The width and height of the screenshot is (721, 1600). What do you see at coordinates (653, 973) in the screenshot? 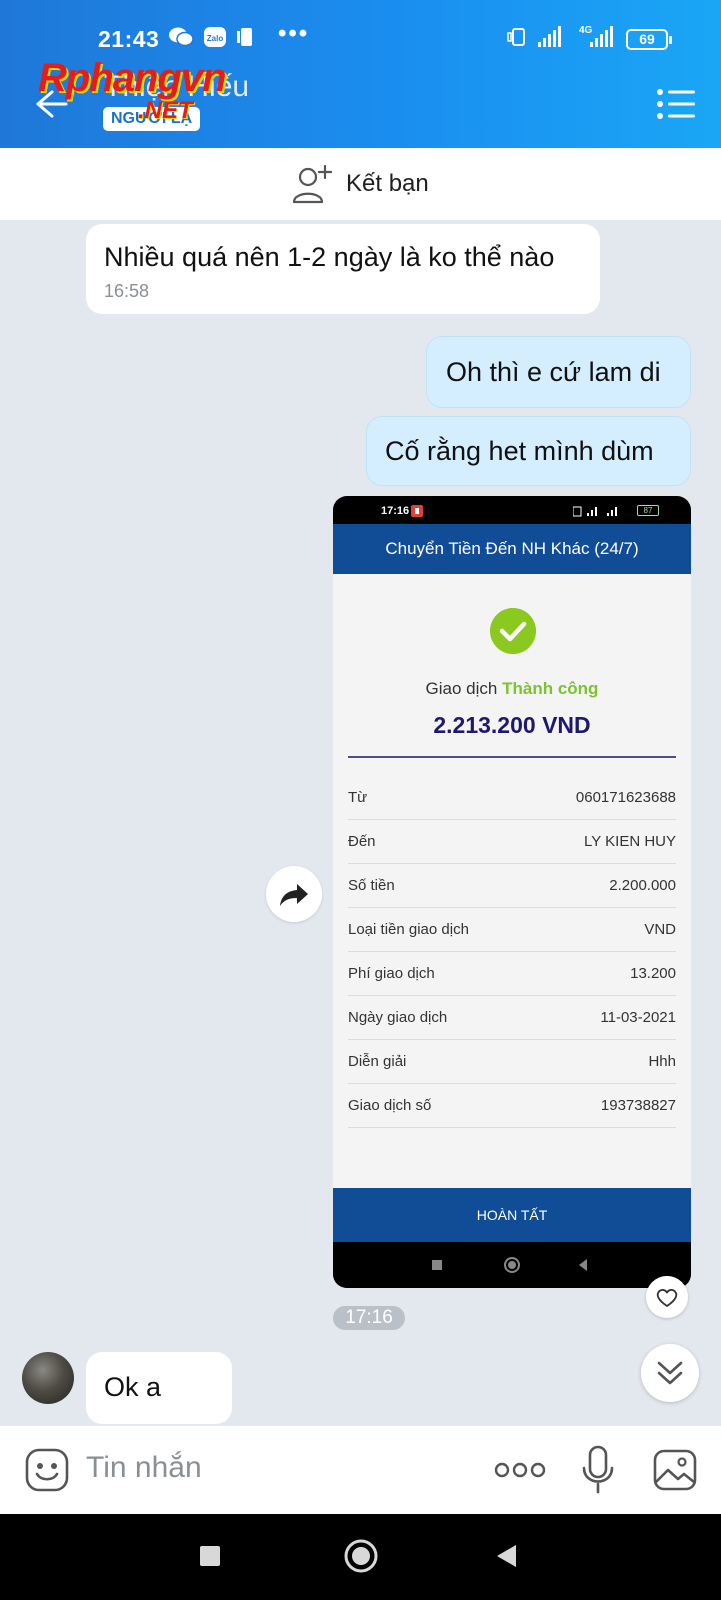
I see `detail-value: 13.200` at bounding box center [653, 973].